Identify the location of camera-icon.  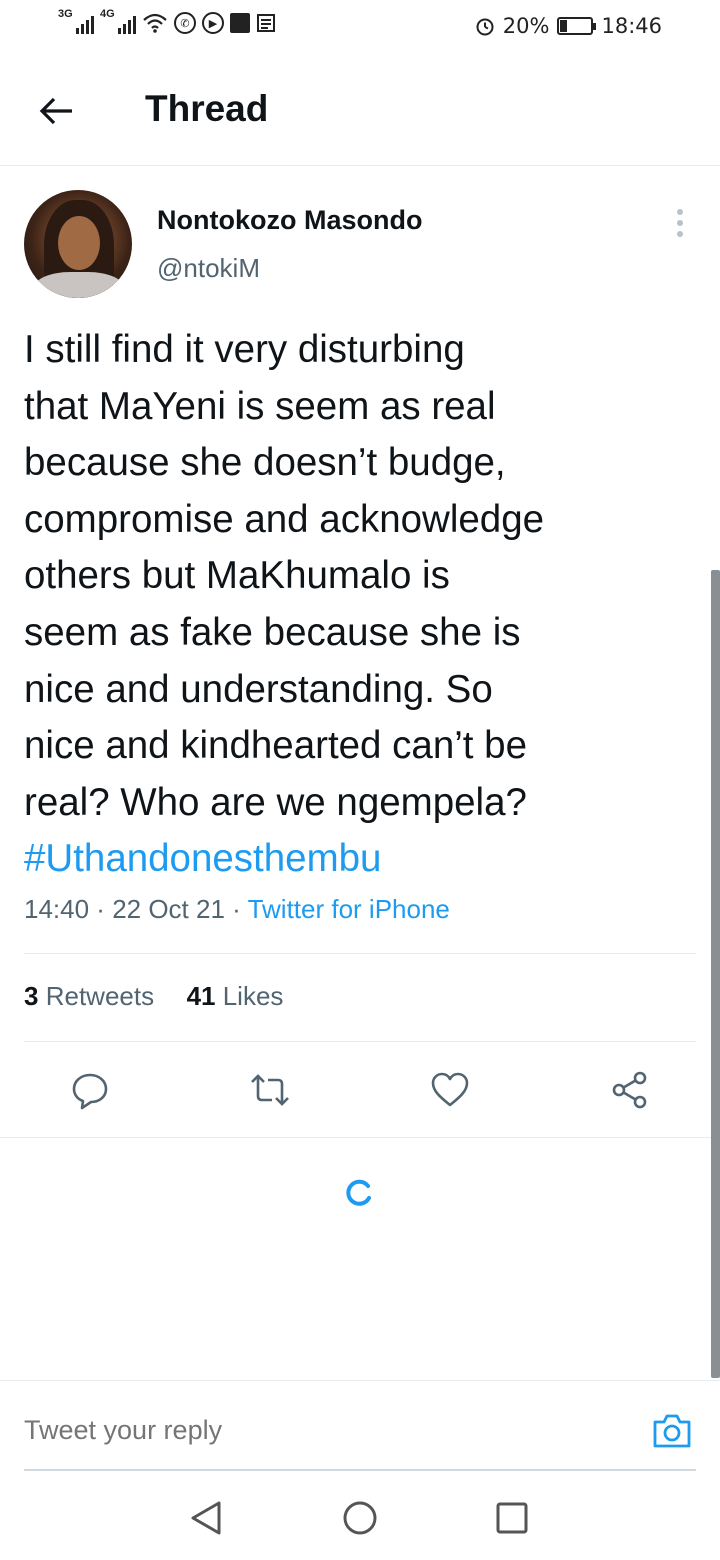
(672, 1431).